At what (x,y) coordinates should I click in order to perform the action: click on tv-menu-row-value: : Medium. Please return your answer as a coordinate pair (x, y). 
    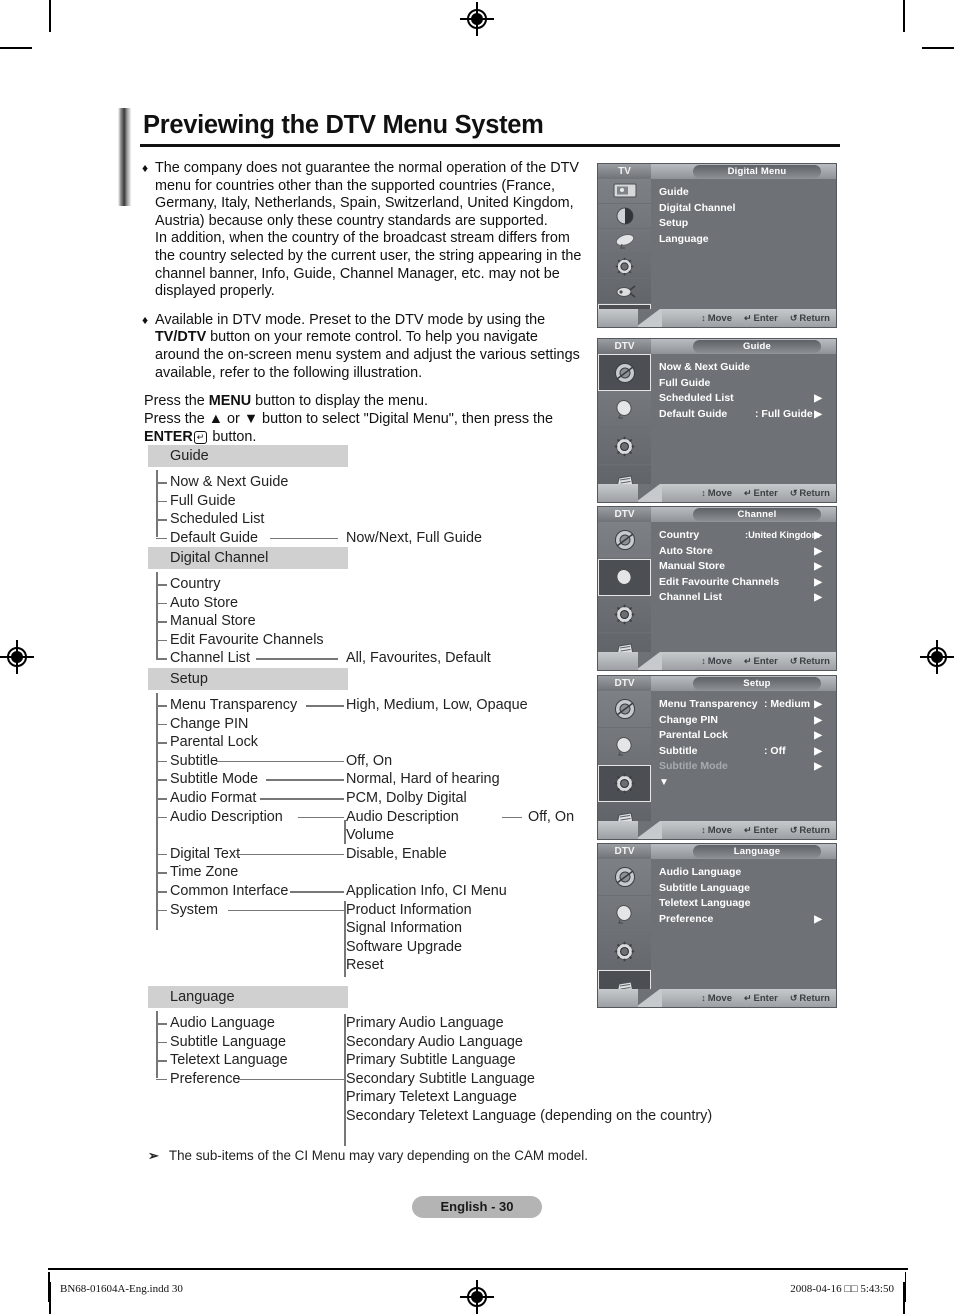
    Looking at the image, I should click on (787, 704).